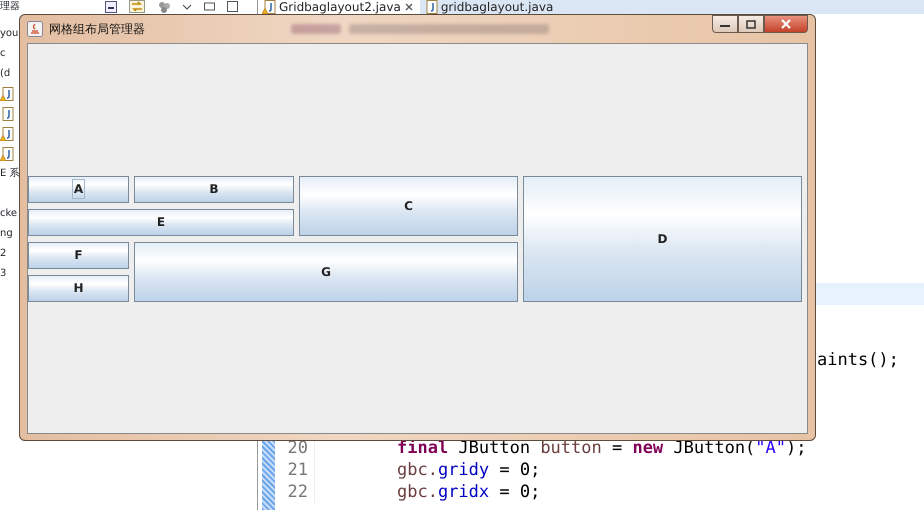 The width and height of the screenshot is (924, 510). I want to click on dots-cluster-icon, so click(163, 6).